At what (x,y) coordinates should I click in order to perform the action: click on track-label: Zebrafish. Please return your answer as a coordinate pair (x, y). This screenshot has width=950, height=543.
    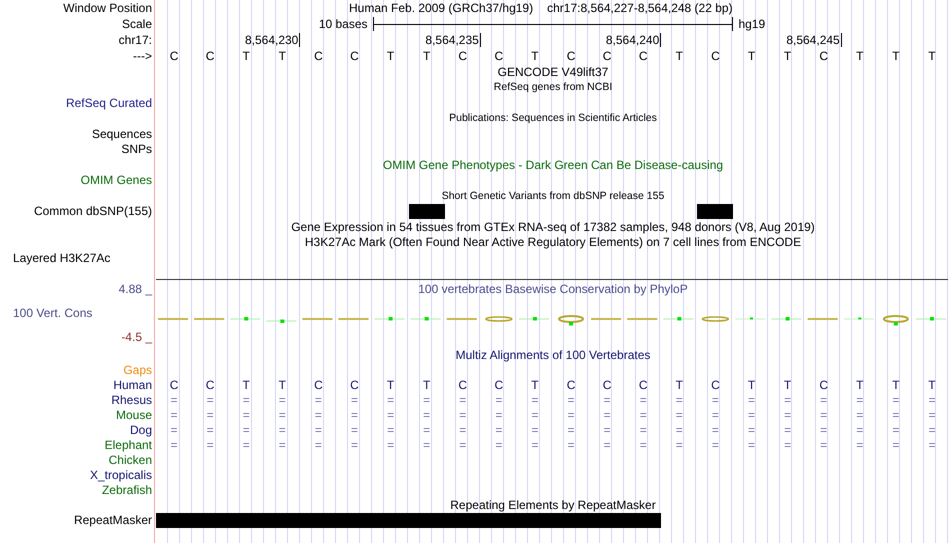
    Looking at the image, I should click on (127, 490).